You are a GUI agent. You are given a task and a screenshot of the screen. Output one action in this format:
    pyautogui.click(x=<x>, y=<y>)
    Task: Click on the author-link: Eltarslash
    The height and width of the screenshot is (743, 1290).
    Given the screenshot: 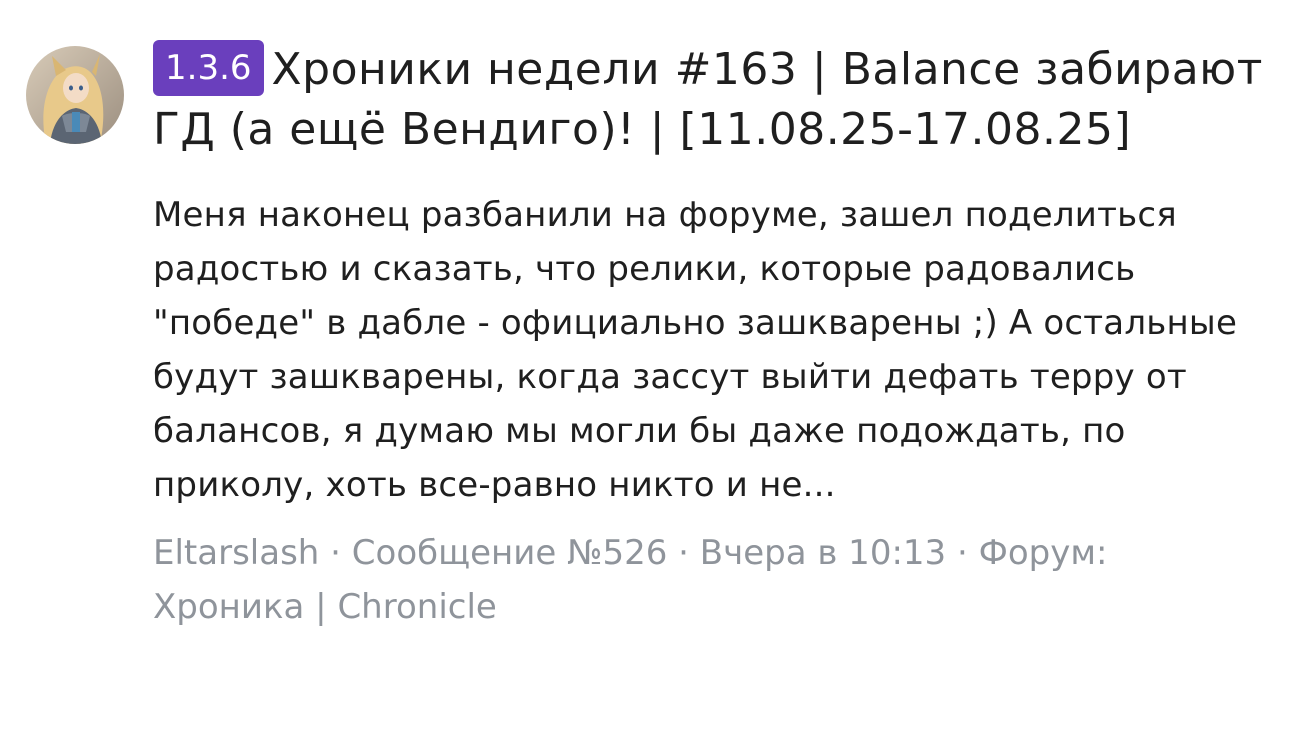 What is the action you would take?
    pyautogui.click(x=236, y=553)
    